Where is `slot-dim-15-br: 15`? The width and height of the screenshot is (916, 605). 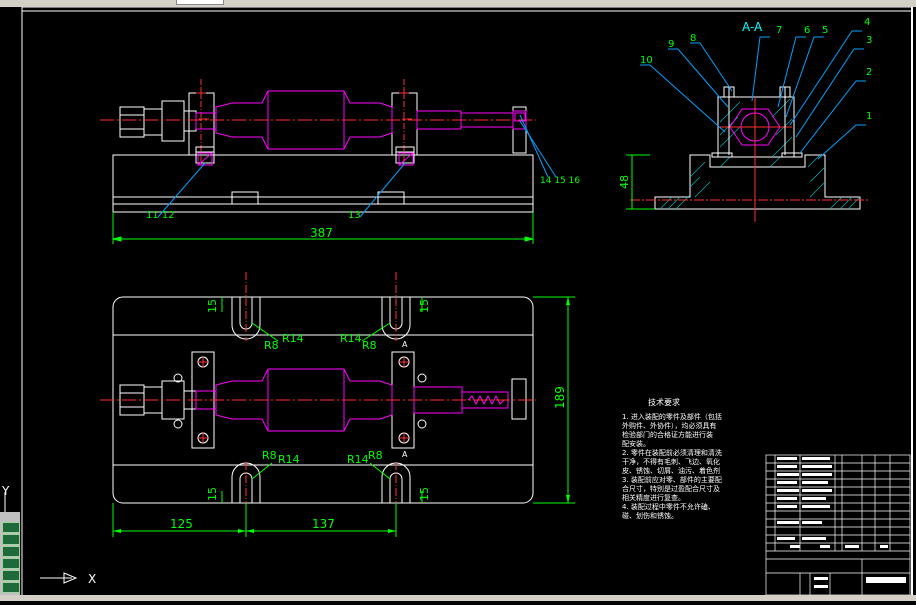 slot-dim-15-br: 15 is located at coordinates (424, 494).